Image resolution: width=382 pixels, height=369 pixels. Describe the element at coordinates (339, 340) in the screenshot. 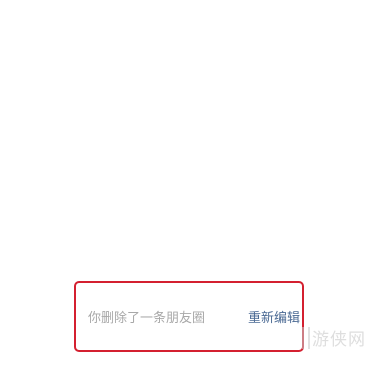

I see `watermark-text: 游侠网` at that location.